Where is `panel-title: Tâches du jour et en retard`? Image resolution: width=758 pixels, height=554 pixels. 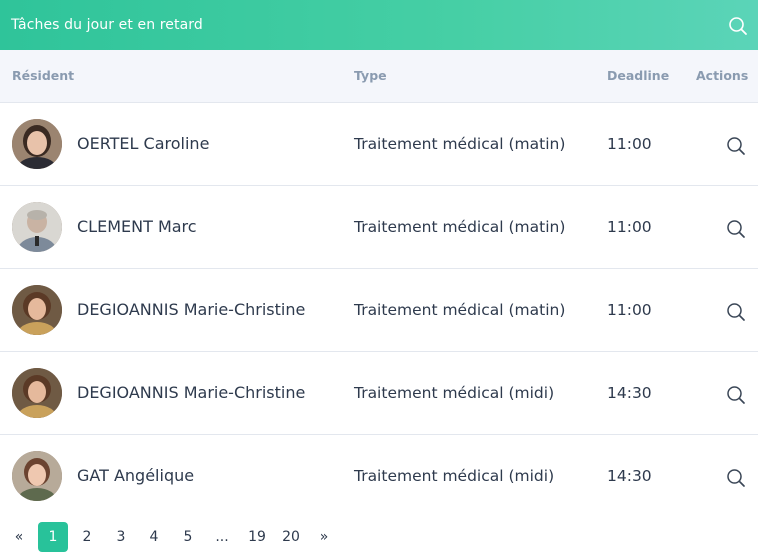
panel-title: Tâches du jour et en retard is located at coordinates (107, 25).